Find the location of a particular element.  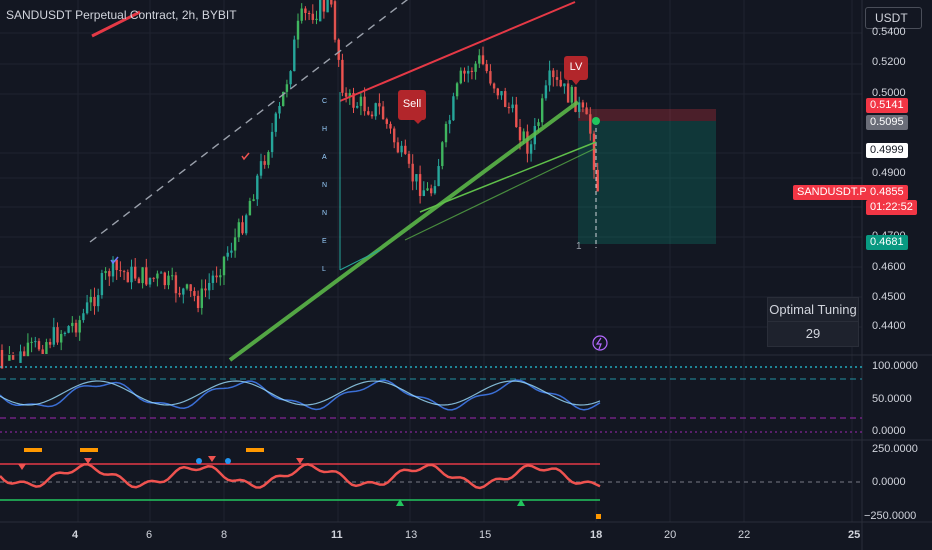

optimal-tuning-table: Optimal Tuning 29 is located at coordinates (813, 322).